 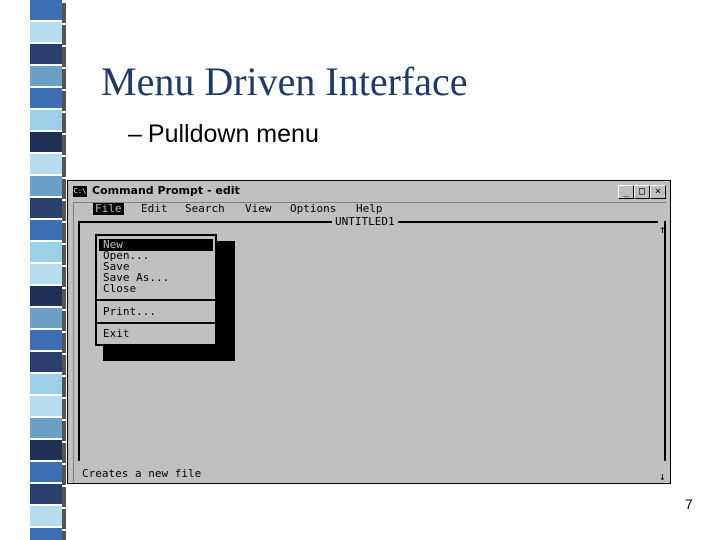 I want to click on maximize-button: □, so click(x=642, y=192).